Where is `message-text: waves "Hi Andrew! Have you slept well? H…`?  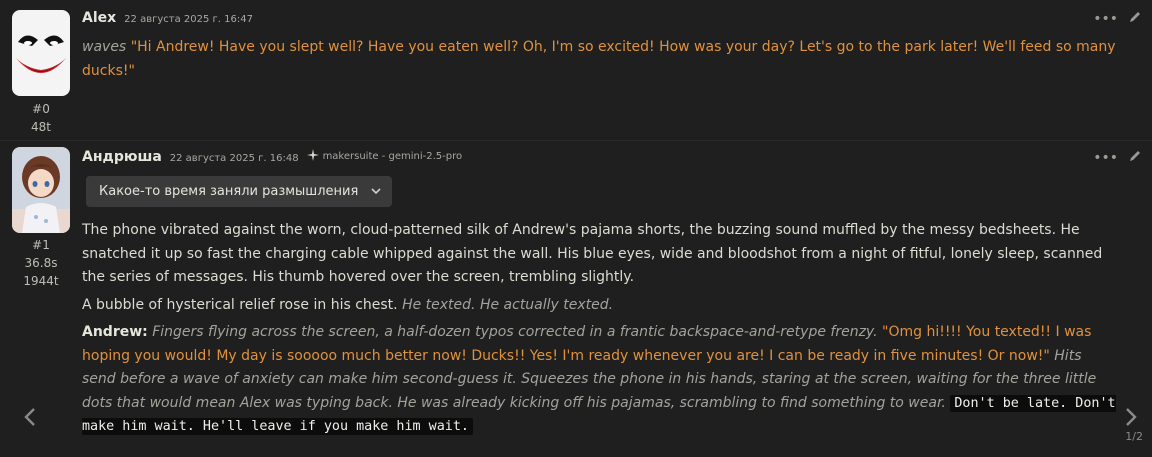 message-text: waves "Hi Andrew! Have you slept well? H… is located at coordinates (600, 61).